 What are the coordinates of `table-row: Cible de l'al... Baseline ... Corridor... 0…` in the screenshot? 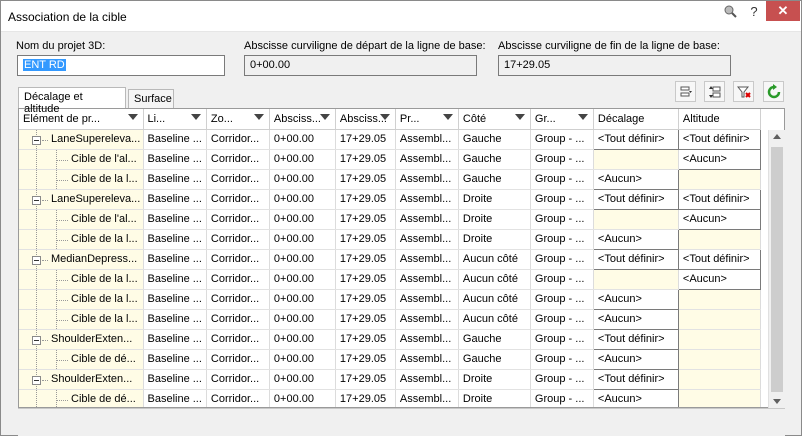 It's located at (390, 159).